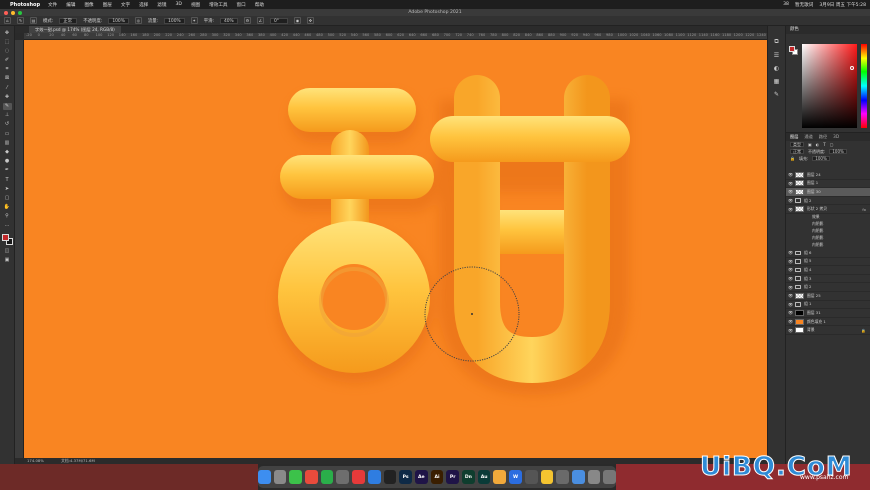 This screenshot has height=490, width=870. What do you see at coordinates (821, 158) in the screenshot?
I see `layer-fill-field: 100%` at bounding box center [821, 158].